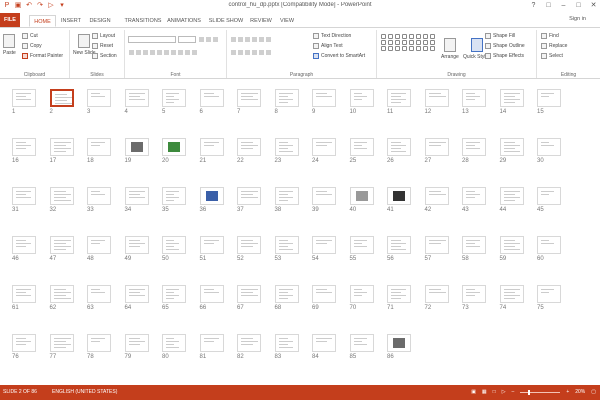 The image size is (600, 400). What do you see at coordinates (104, 56) in the screenshot?
I see `section-button: Section` at bounding box center [104, 56].